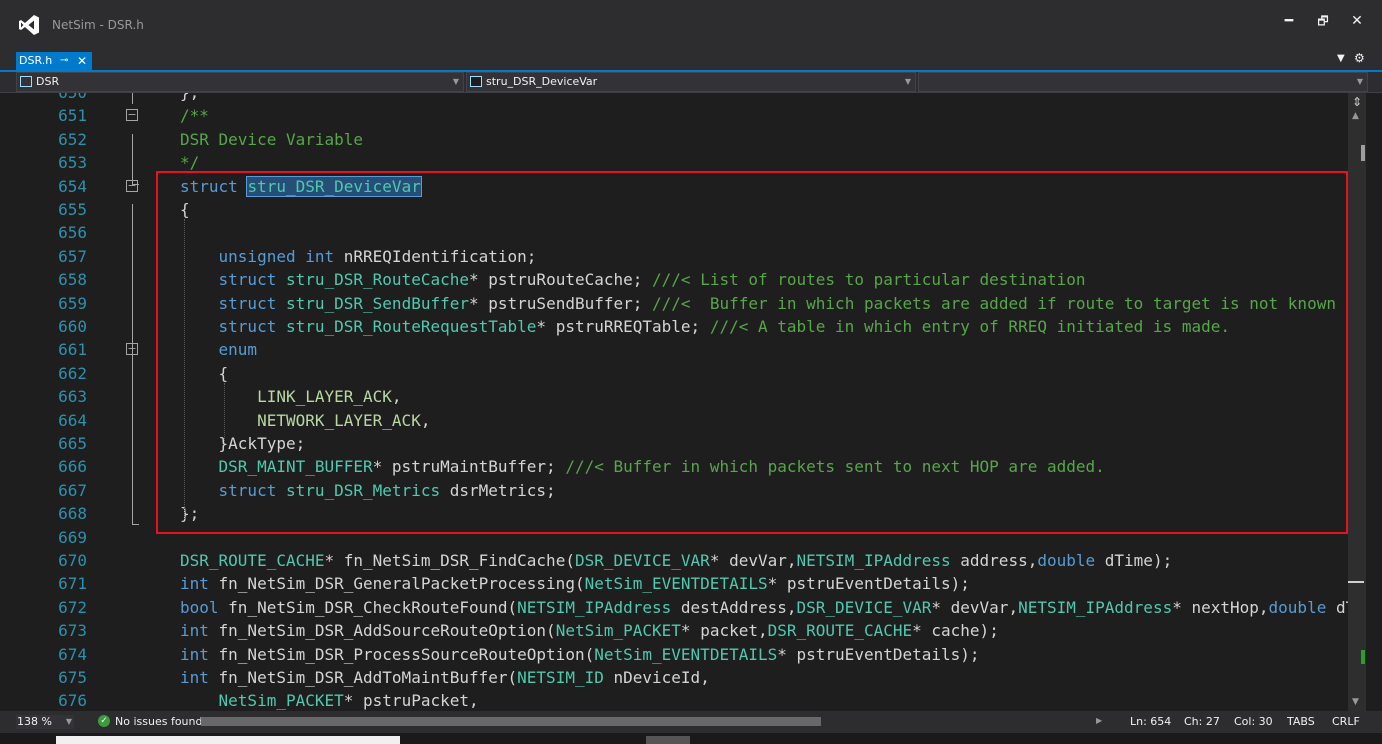  What do you see at coordinates (72, 139) in the screenshot?
I see `line-number: 652` at bounding box center [72, 139].